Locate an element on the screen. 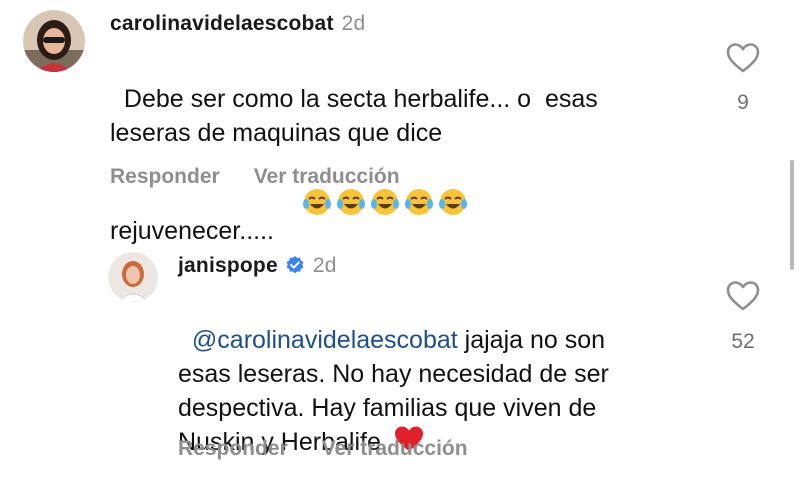 This screenshot has width=800, height=482. comment-username: janispope 2d is located at coordinates (257, 266).